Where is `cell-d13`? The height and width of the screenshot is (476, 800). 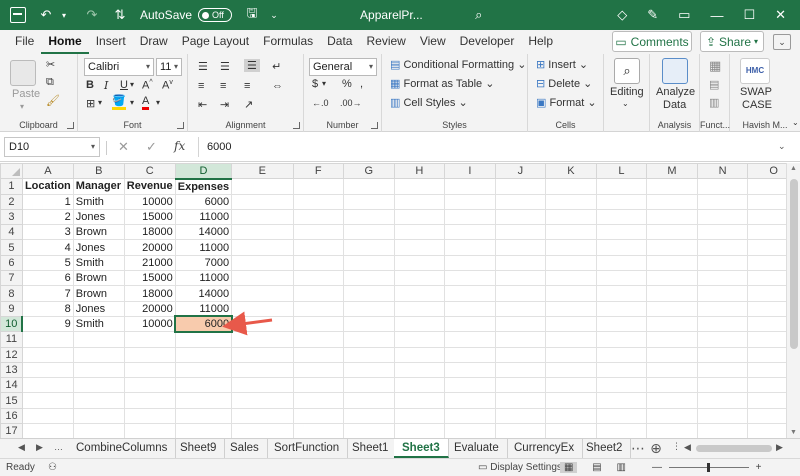
cell-d13 is located at coordinates (203, 370).